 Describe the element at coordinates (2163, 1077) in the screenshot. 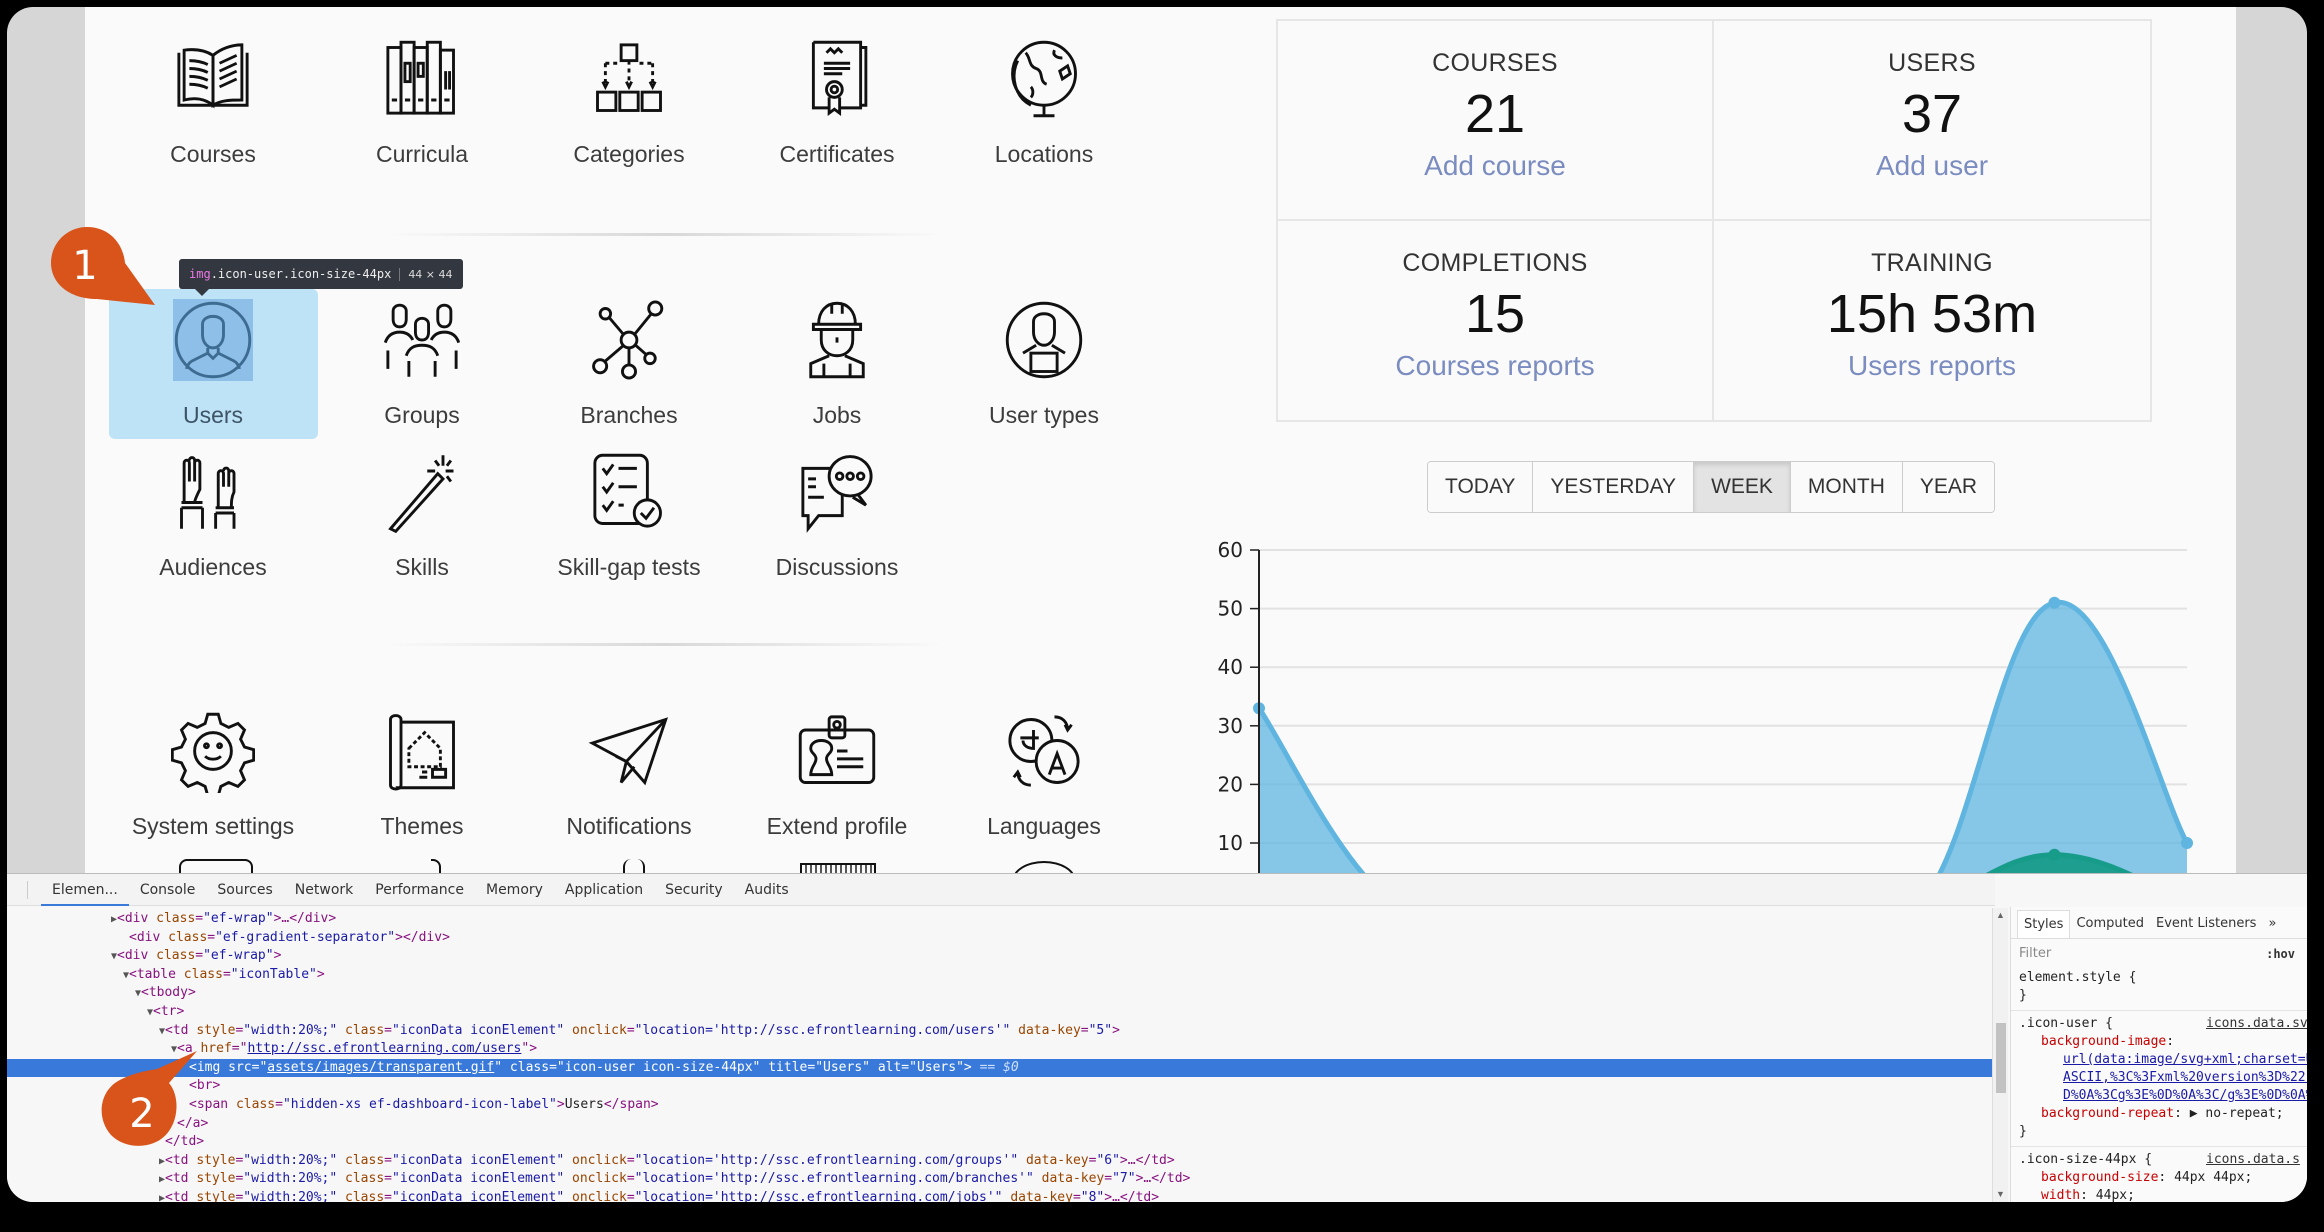

I see `css-url-value: ASCII,%3C%3Fxml%20version%3D%221` at that location.